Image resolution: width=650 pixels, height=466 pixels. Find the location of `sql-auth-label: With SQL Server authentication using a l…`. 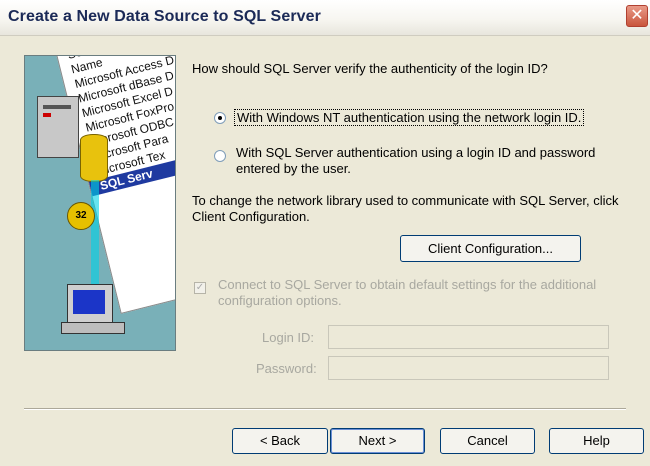

sql-auth-label: With SQL Server authentication using a l… is located at coordinates (431, 161).